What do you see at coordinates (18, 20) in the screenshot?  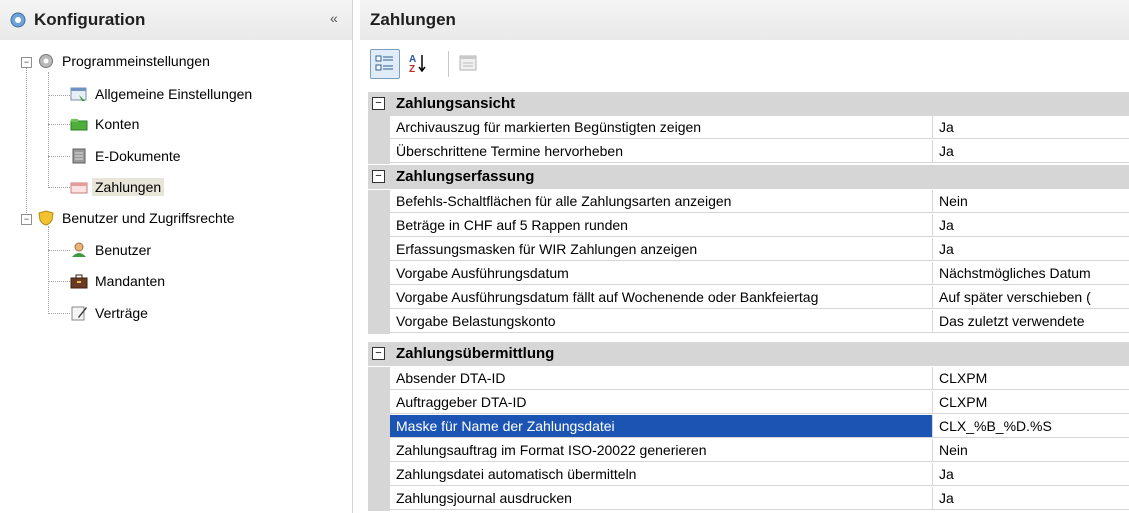 I see `gear-icon` at bounding box center [18, 20].